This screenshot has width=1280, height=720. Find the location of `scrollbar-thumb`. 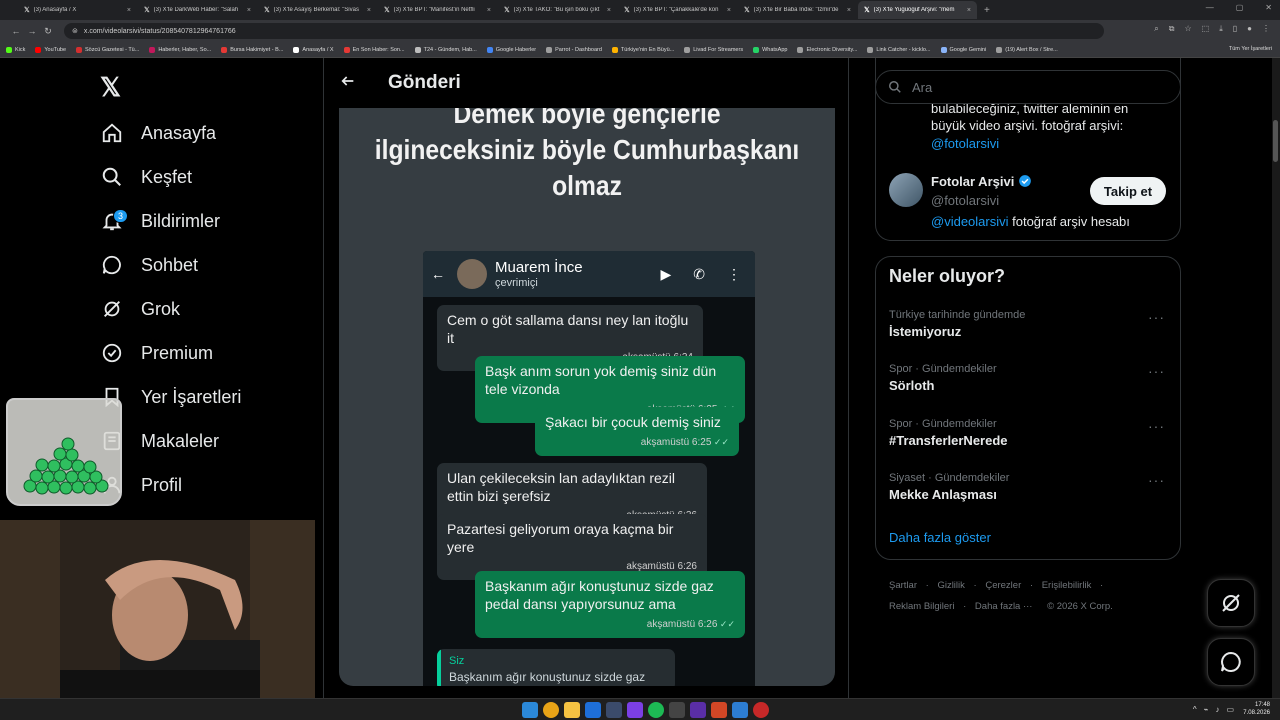

scrollbar-thumb is located at coordinates (1275, 141).